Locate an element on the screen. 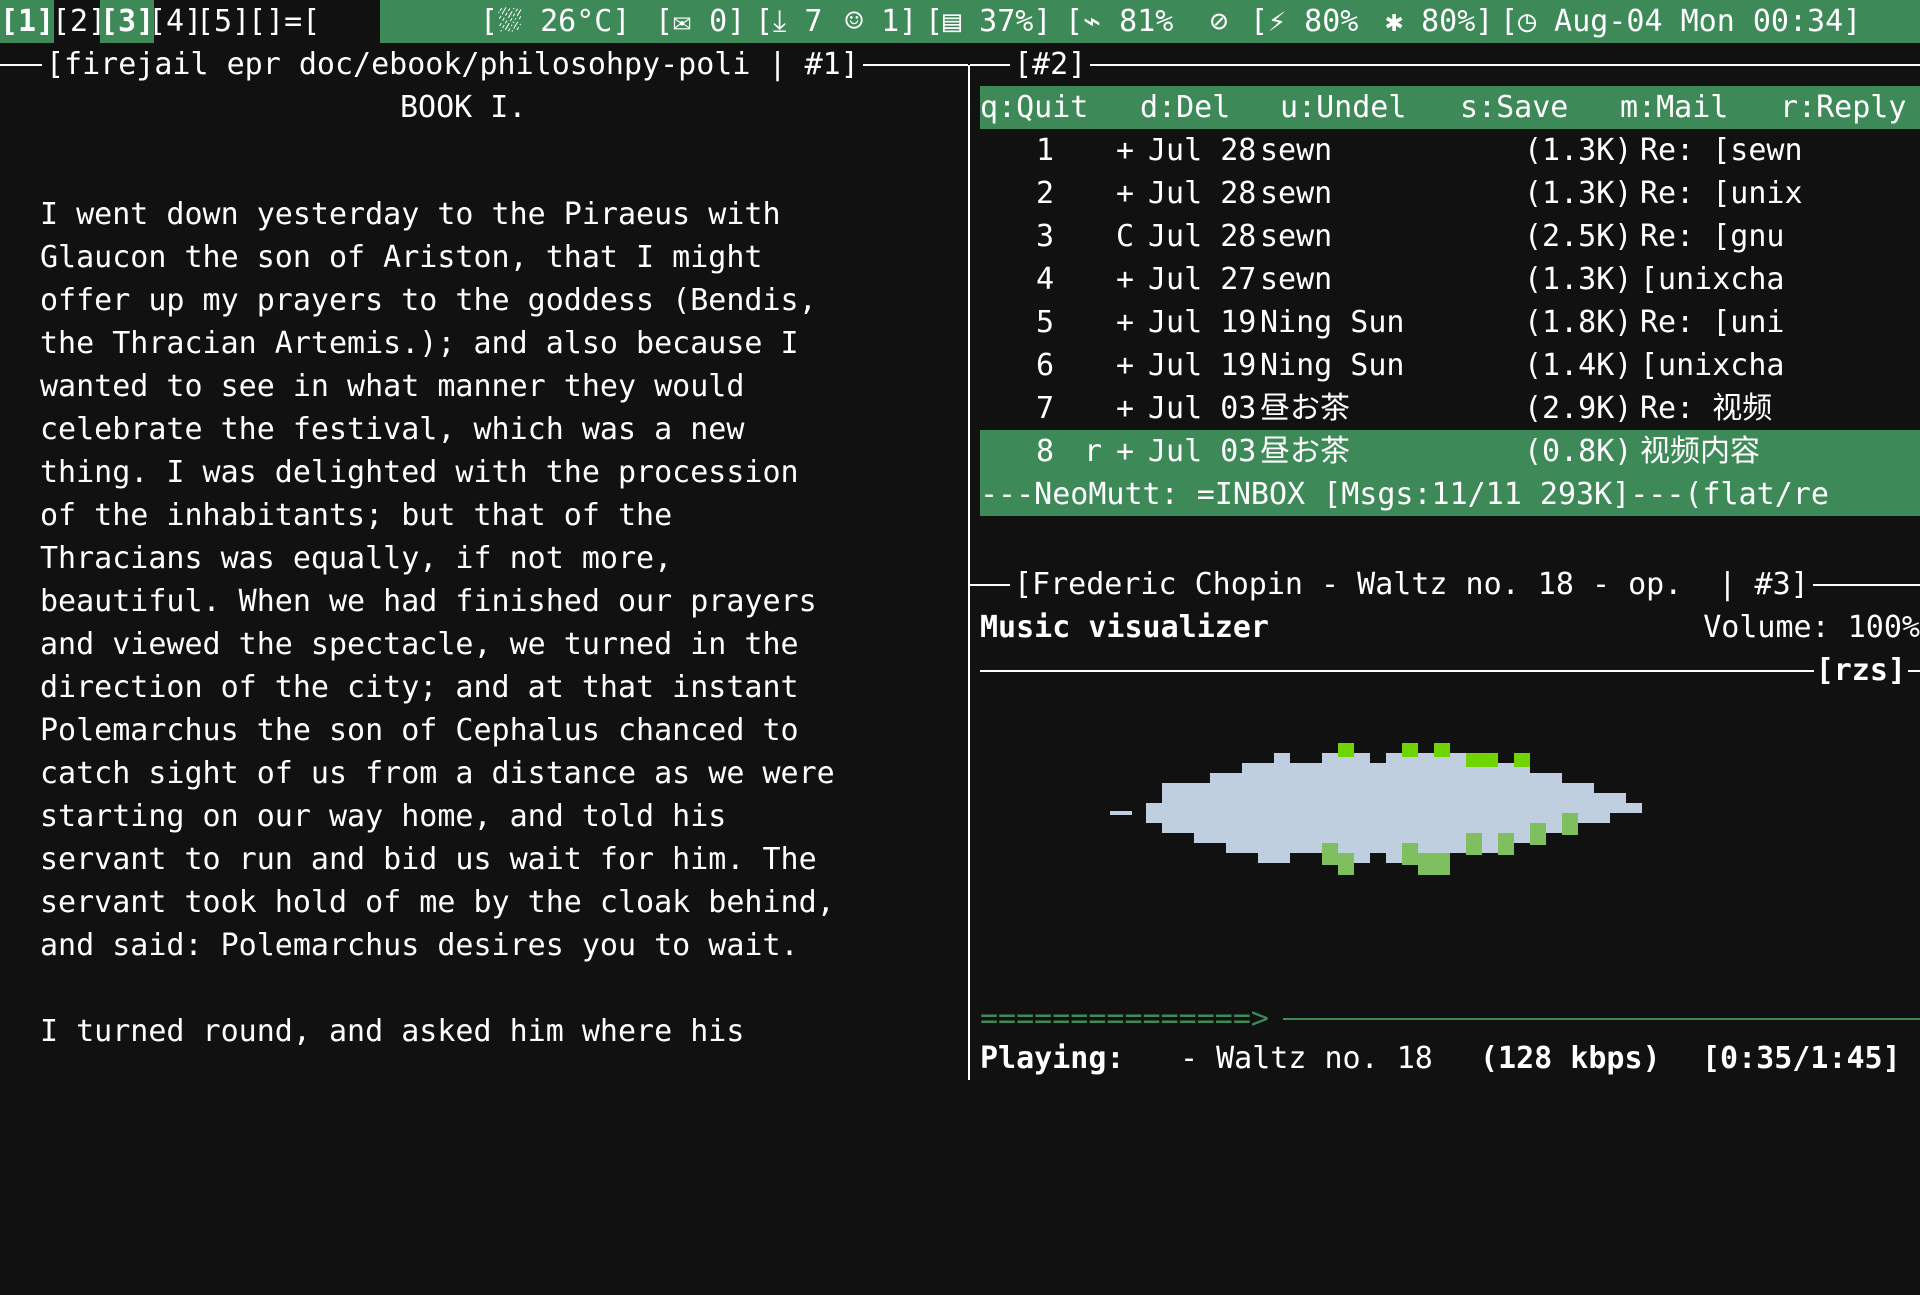  message-row: 5 + Jul 19 Ning Sun (1.8K) Re: [uni is located at coordinates (1450, 322).